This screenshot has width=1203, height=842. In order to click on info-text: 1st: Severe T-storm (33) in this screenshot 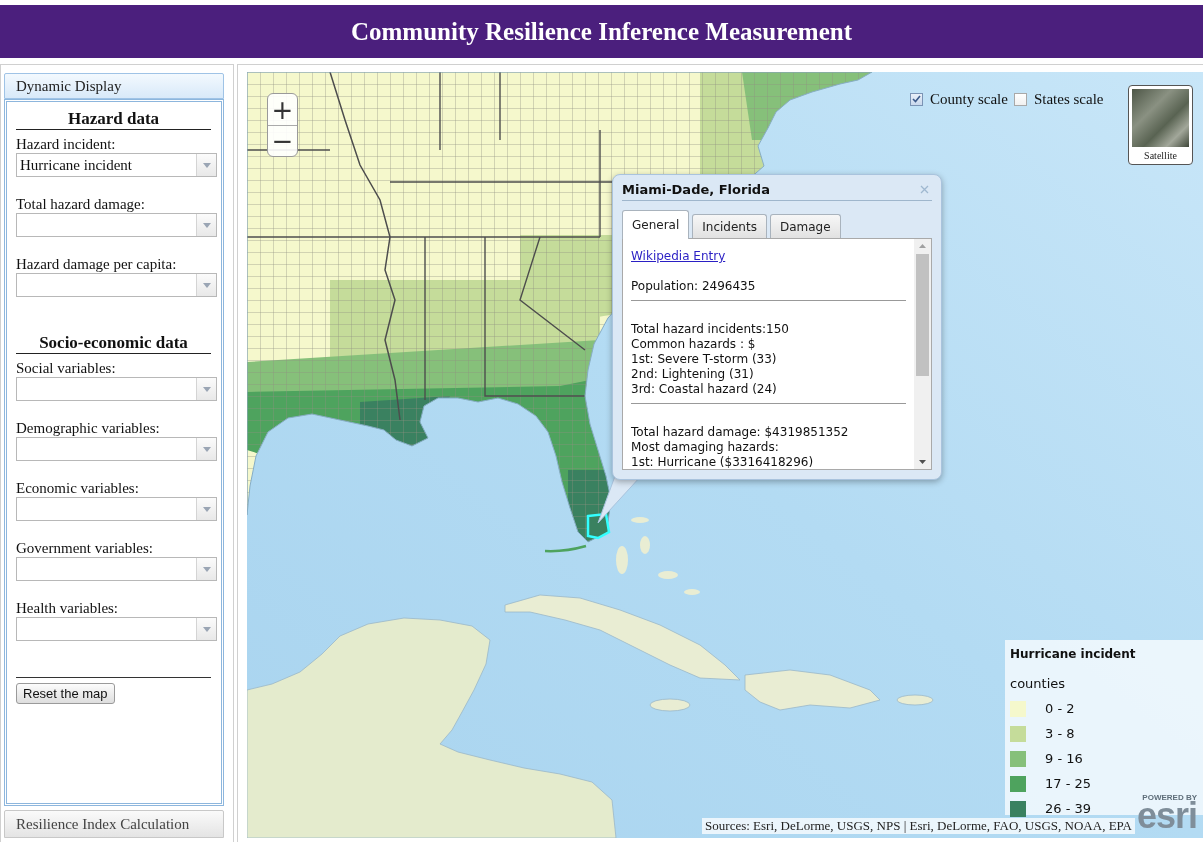, I will do `click(704, 359)`.